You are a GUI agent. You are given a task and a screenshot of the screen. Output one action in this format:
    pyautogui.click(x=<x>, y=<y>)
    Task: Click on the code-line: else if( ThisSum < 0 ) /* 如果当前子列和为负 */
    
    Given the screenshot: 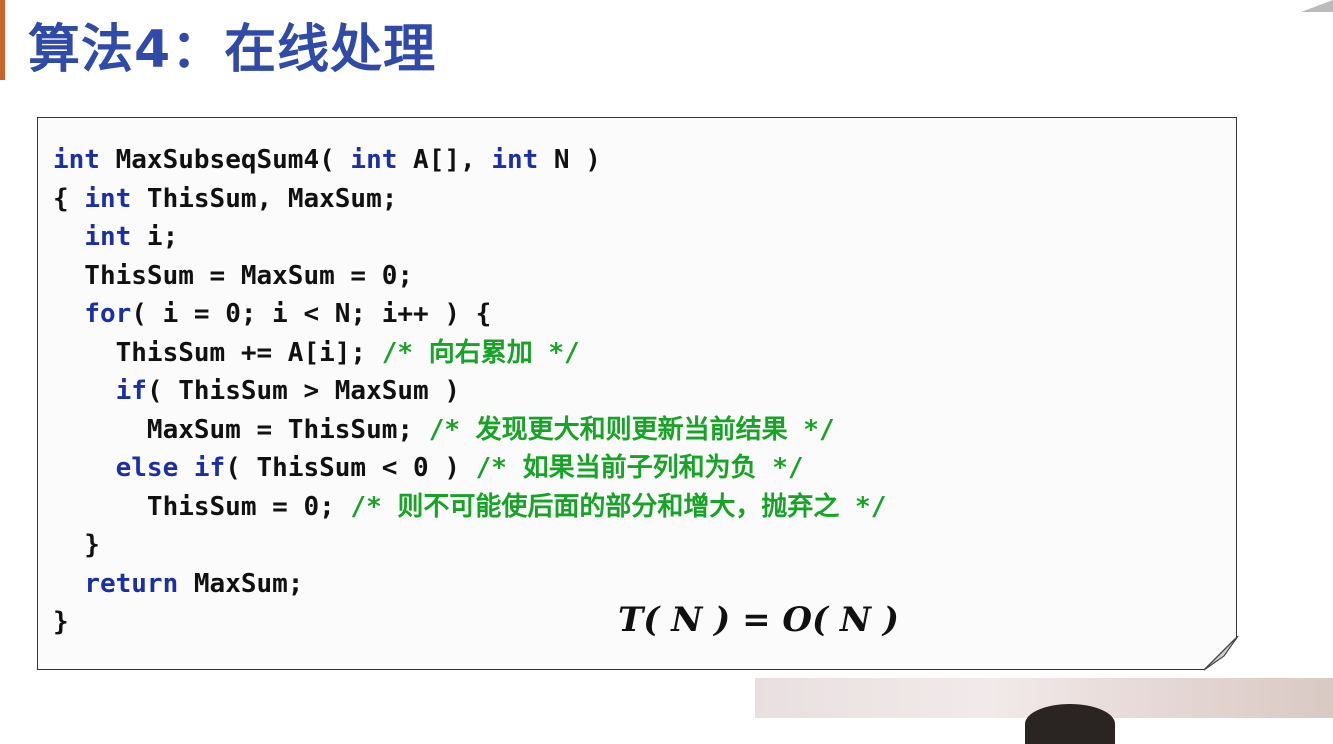 What is the action you would take?
    pyautogui.click(x=469, y=468)
    